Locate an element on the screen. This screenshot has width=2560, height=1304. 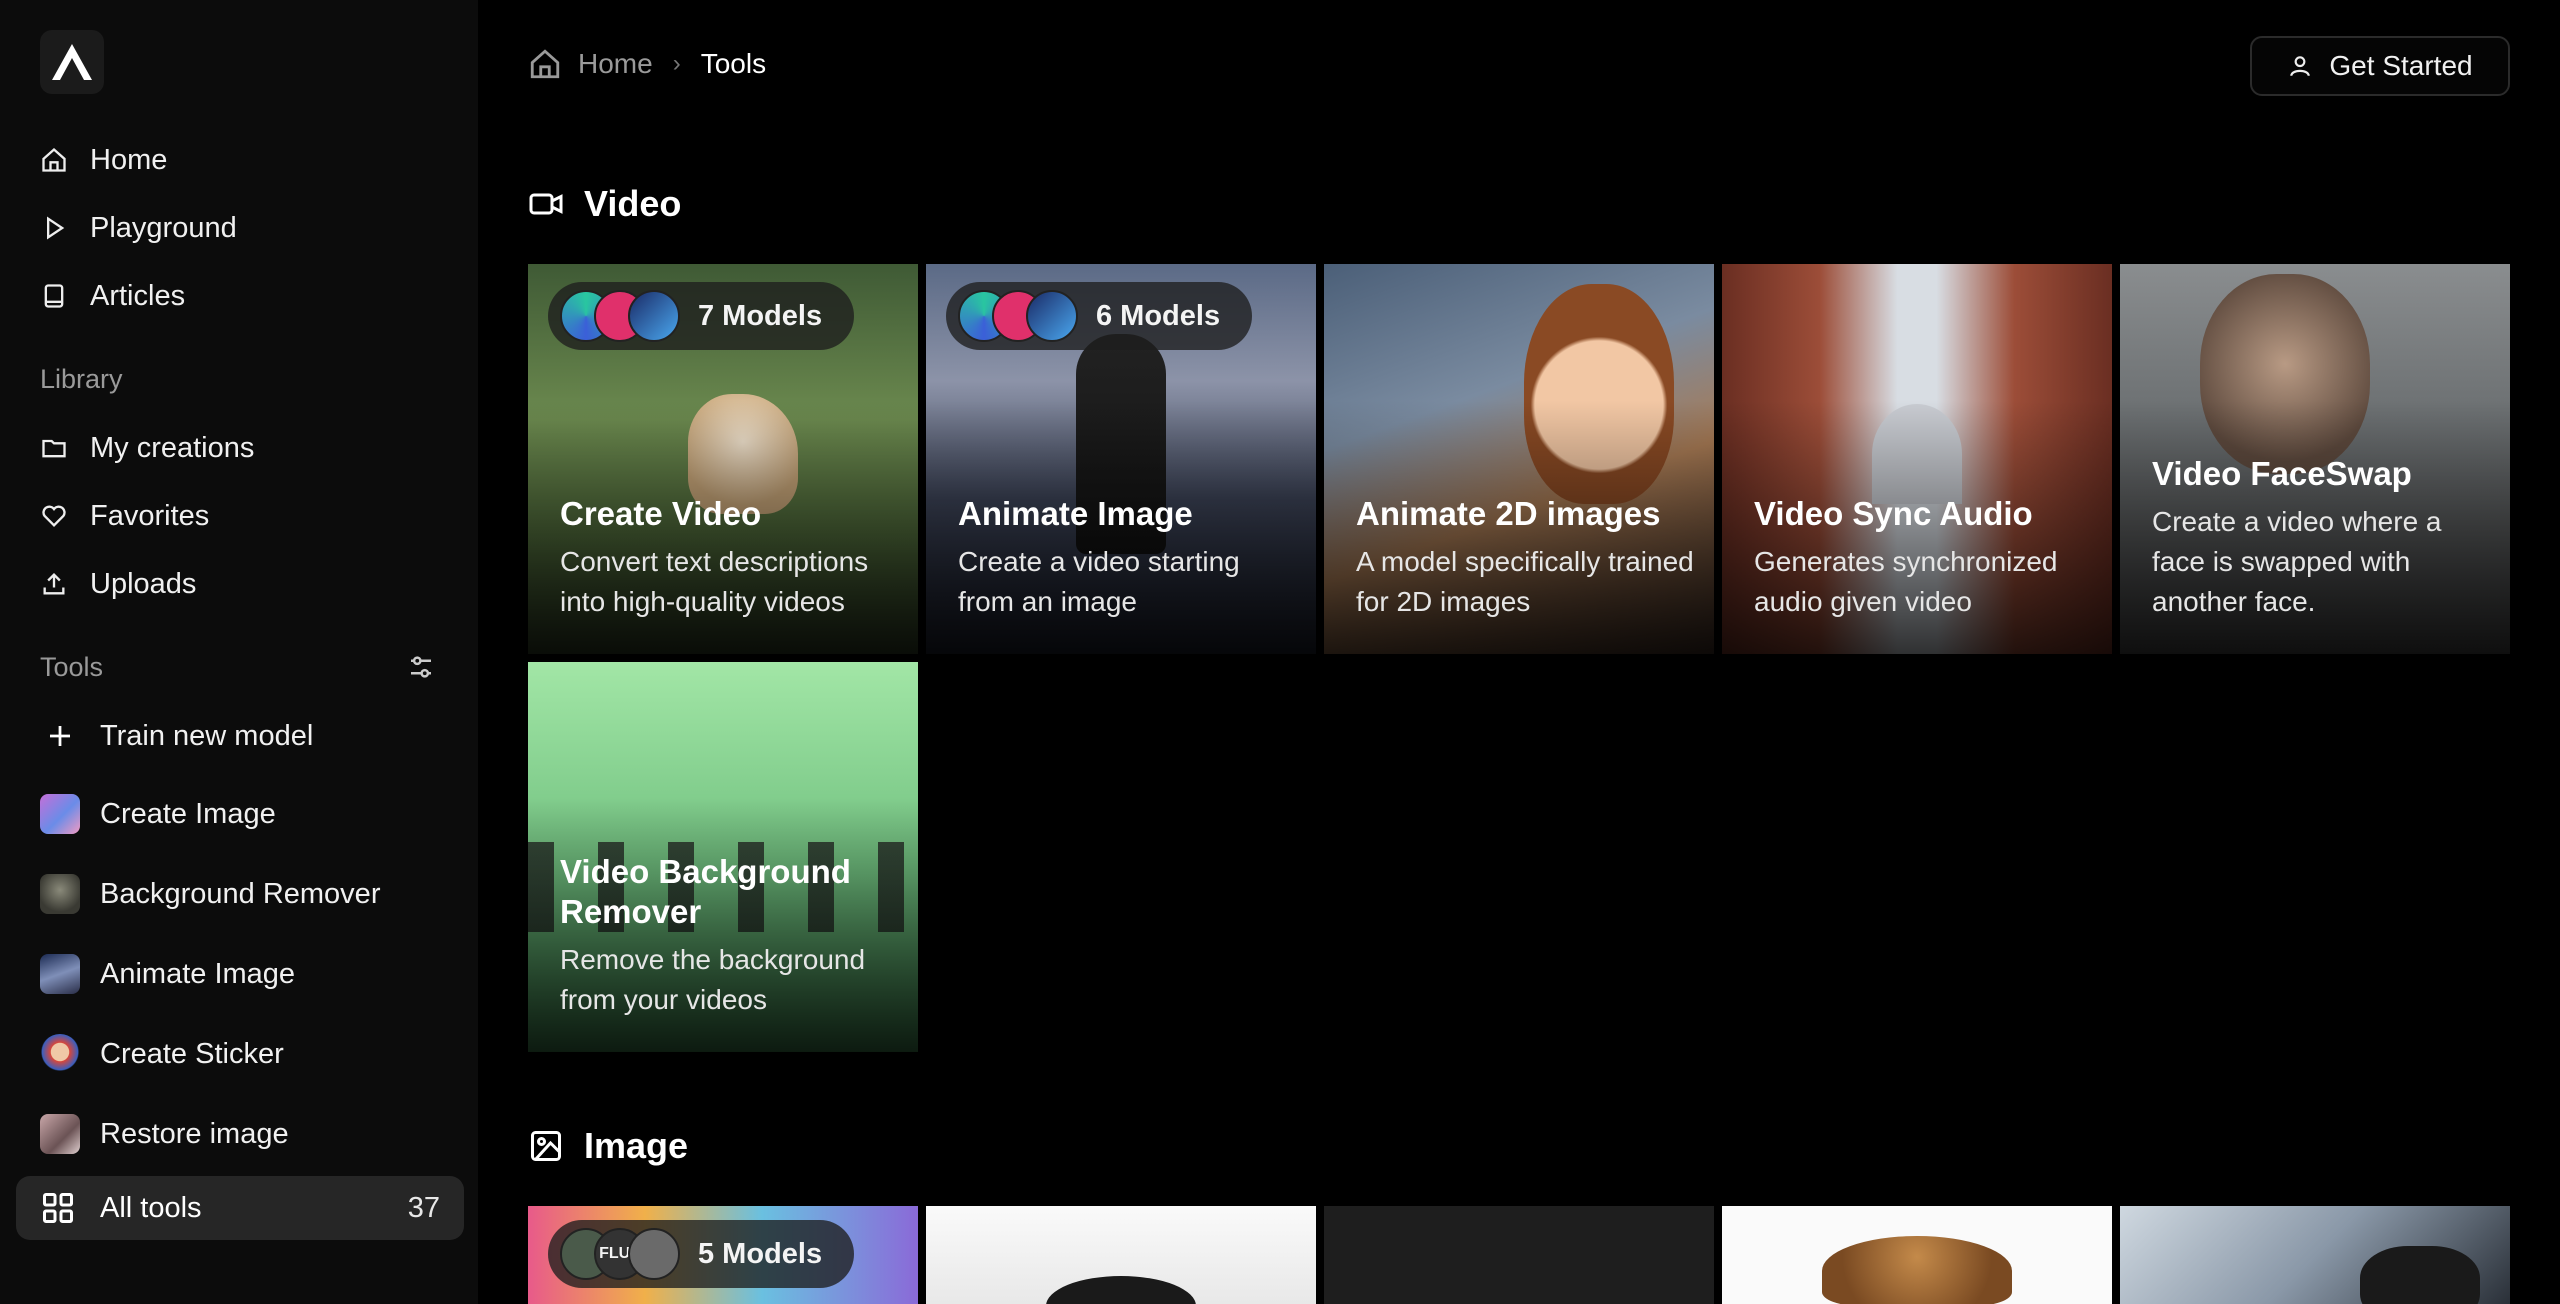
card-title: Video Background Remover is located at coordinates (705, 891).